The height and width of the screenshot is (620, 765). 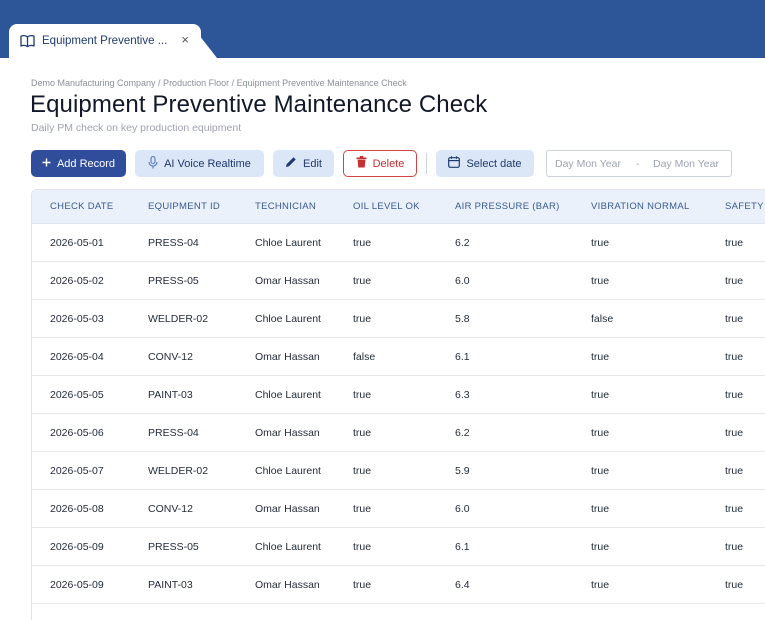 What do you see at coordinates (454, 163) in the screenshot?
I see `calendar-icon` at bounding box center [454, 163].